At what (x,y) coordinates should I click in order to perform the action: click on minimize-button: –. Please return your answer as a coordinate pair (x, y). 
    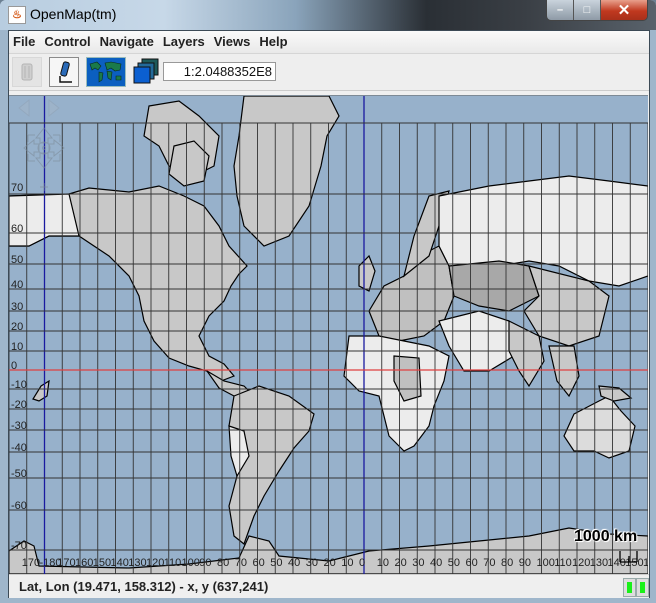
    Looking at the image, I should click on (560, 10).